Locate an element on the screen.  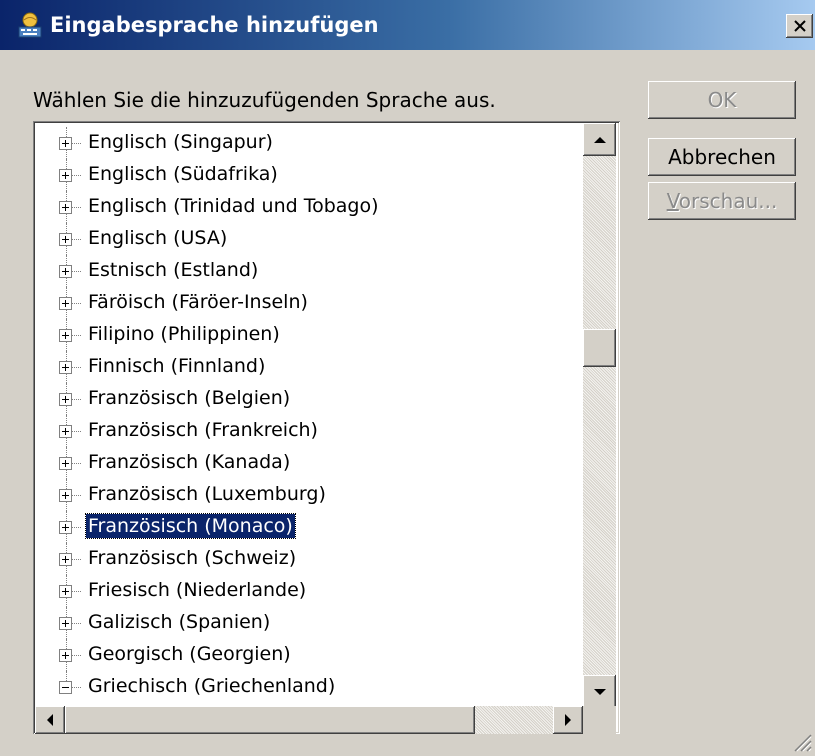
tree-item: Griechisch (Griechenland) is located at coordinates (313, 687).